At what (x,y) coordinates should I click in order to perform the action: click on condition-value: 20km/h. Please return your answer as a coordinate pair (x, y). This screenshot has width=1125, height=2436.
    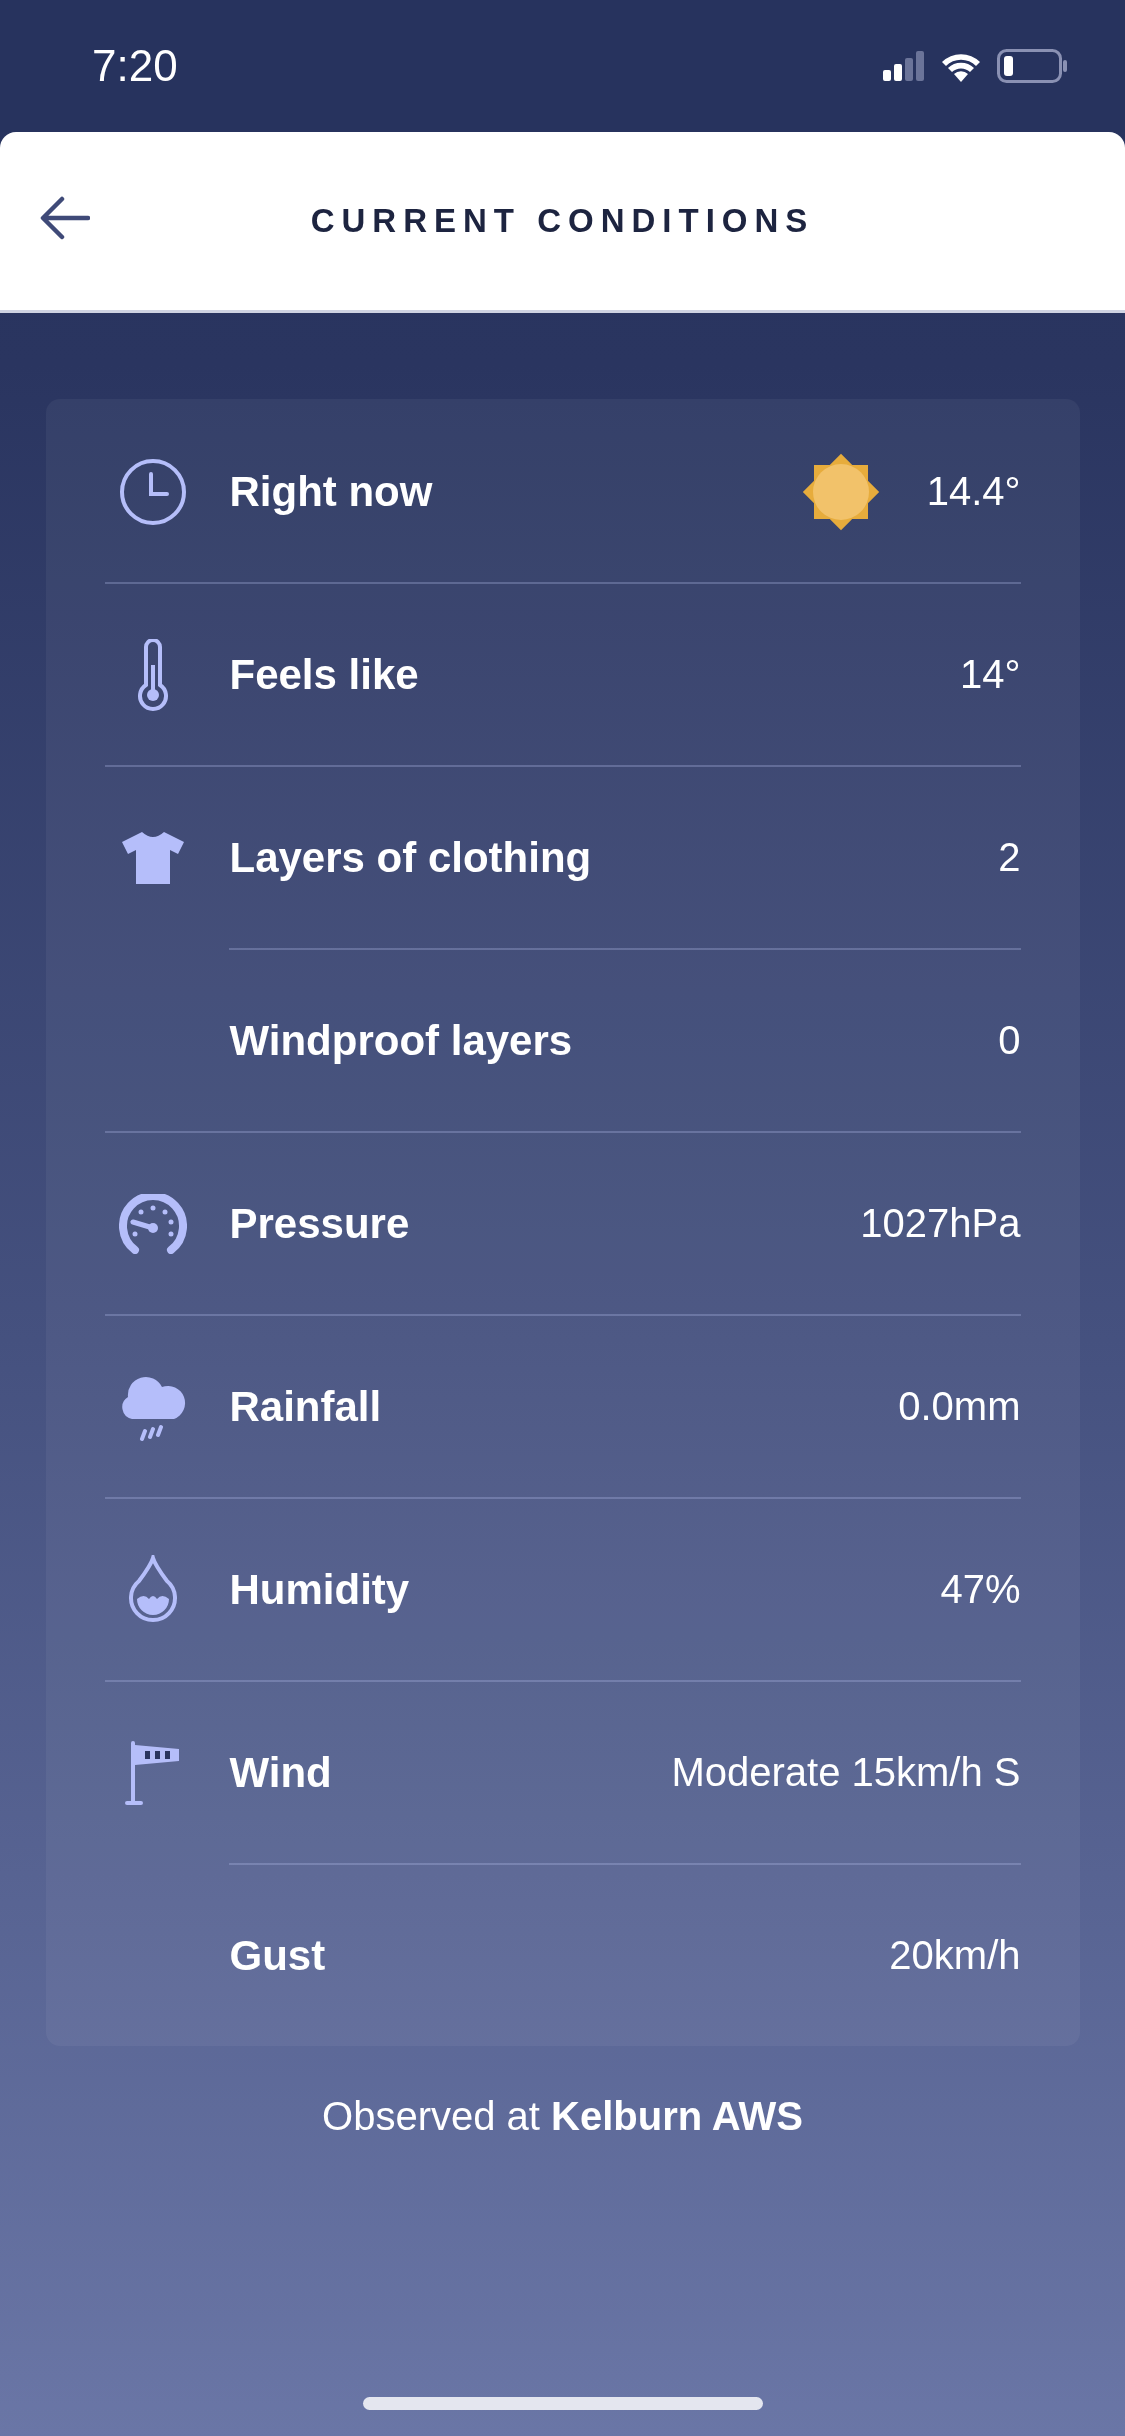
    Looking at the image, I should click on (955, 1955).